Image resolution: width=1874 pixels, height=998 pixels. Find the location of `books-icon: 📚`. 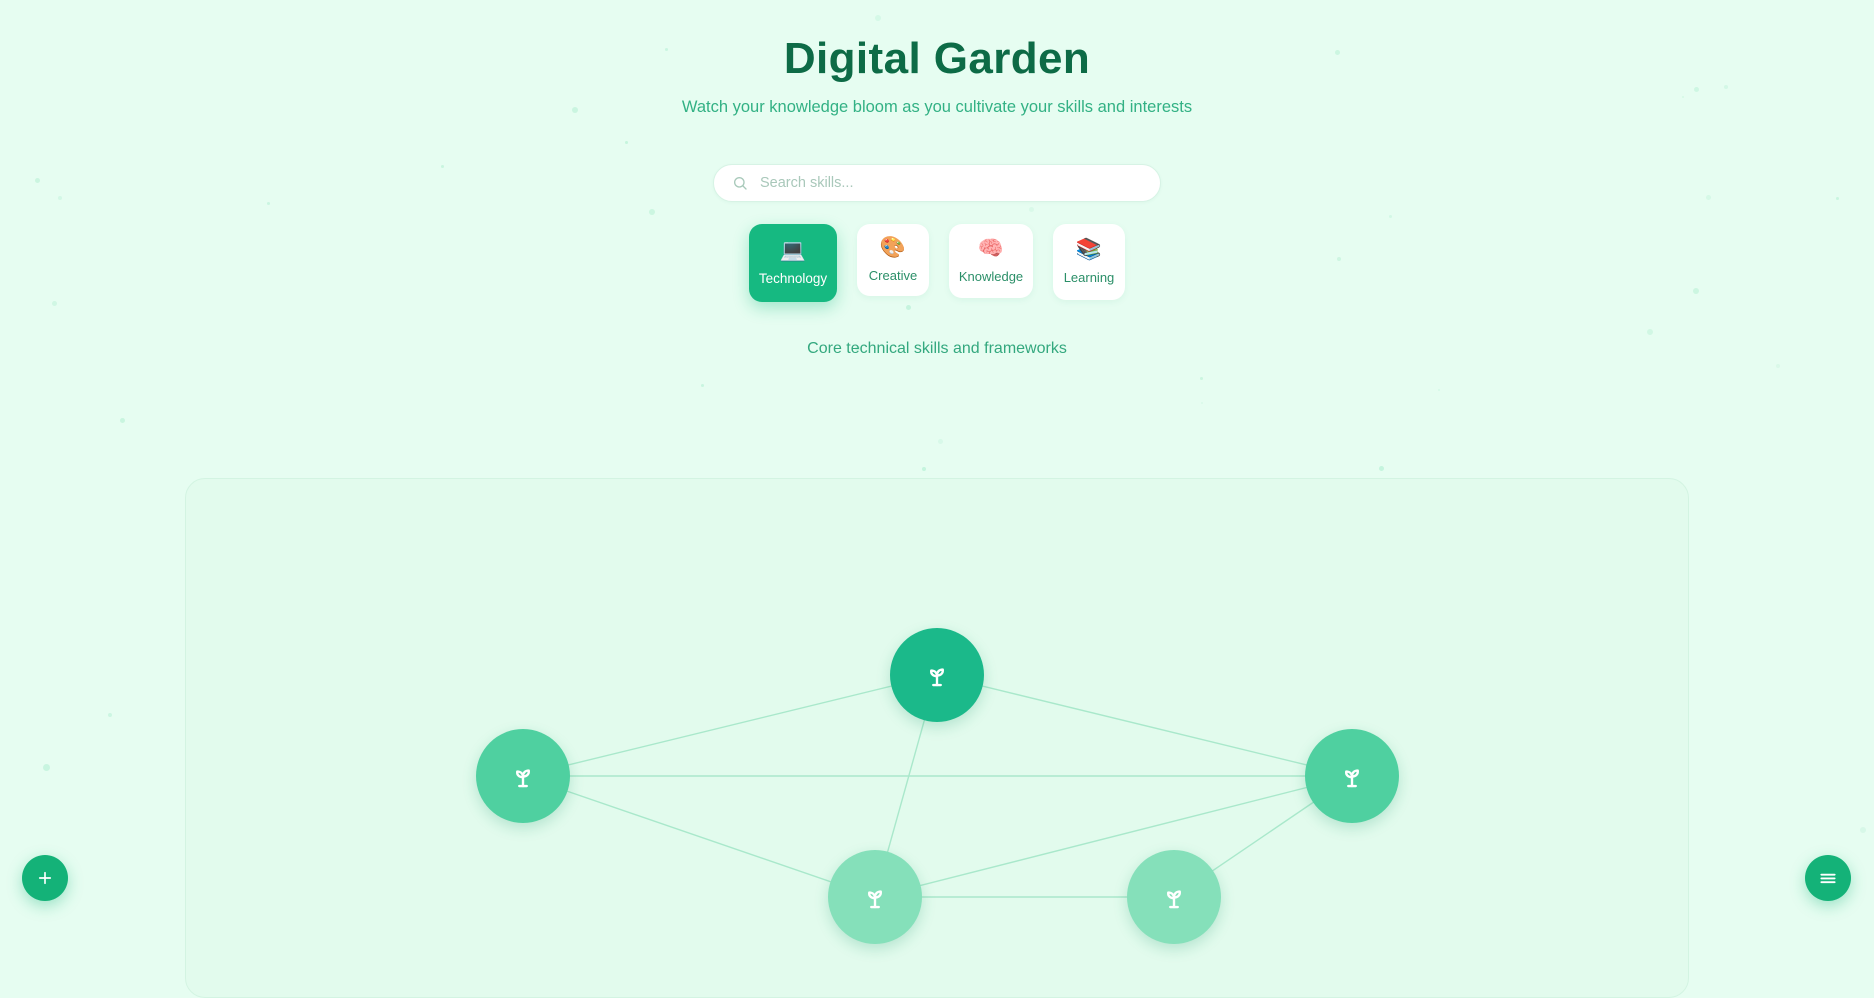

books-icon: 📚 is located at coordinates (1089, 250).